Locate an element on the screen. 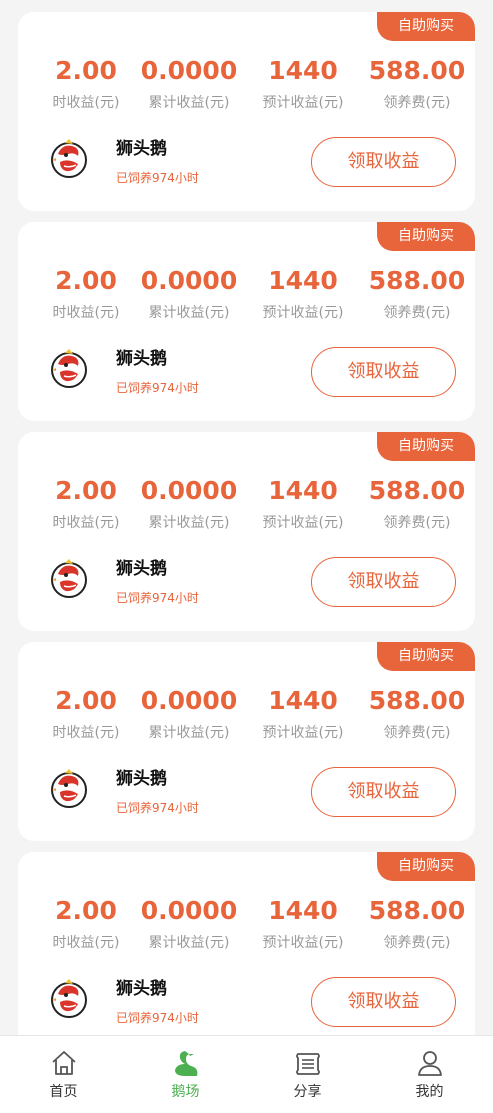 This screenshot has width=493, height=1113. home-icon is located at coordinates (63, 1063).